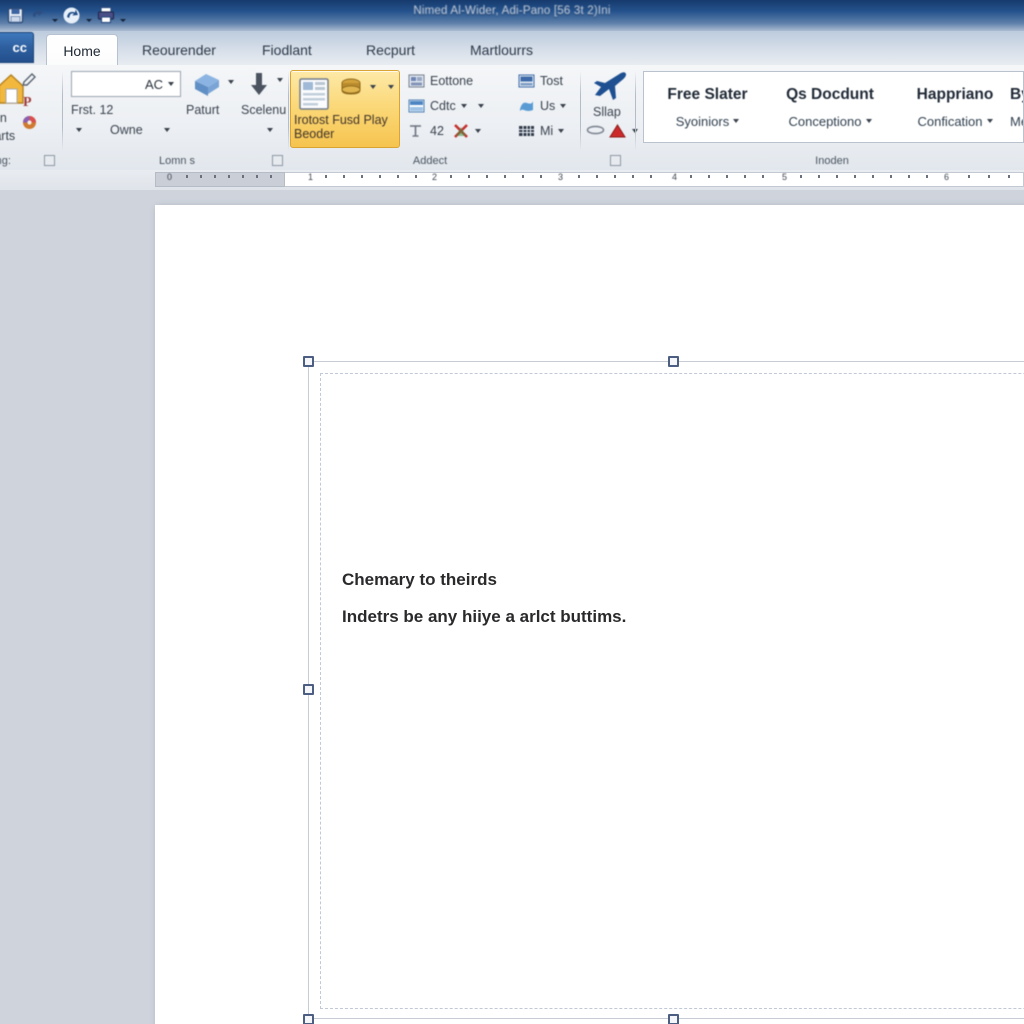 Image resolution: width=1024 pixels, height=1024 pixels. Describe the element at coordinates (82, 50) in the screenshot. I see `tab-home: Home` at that location.